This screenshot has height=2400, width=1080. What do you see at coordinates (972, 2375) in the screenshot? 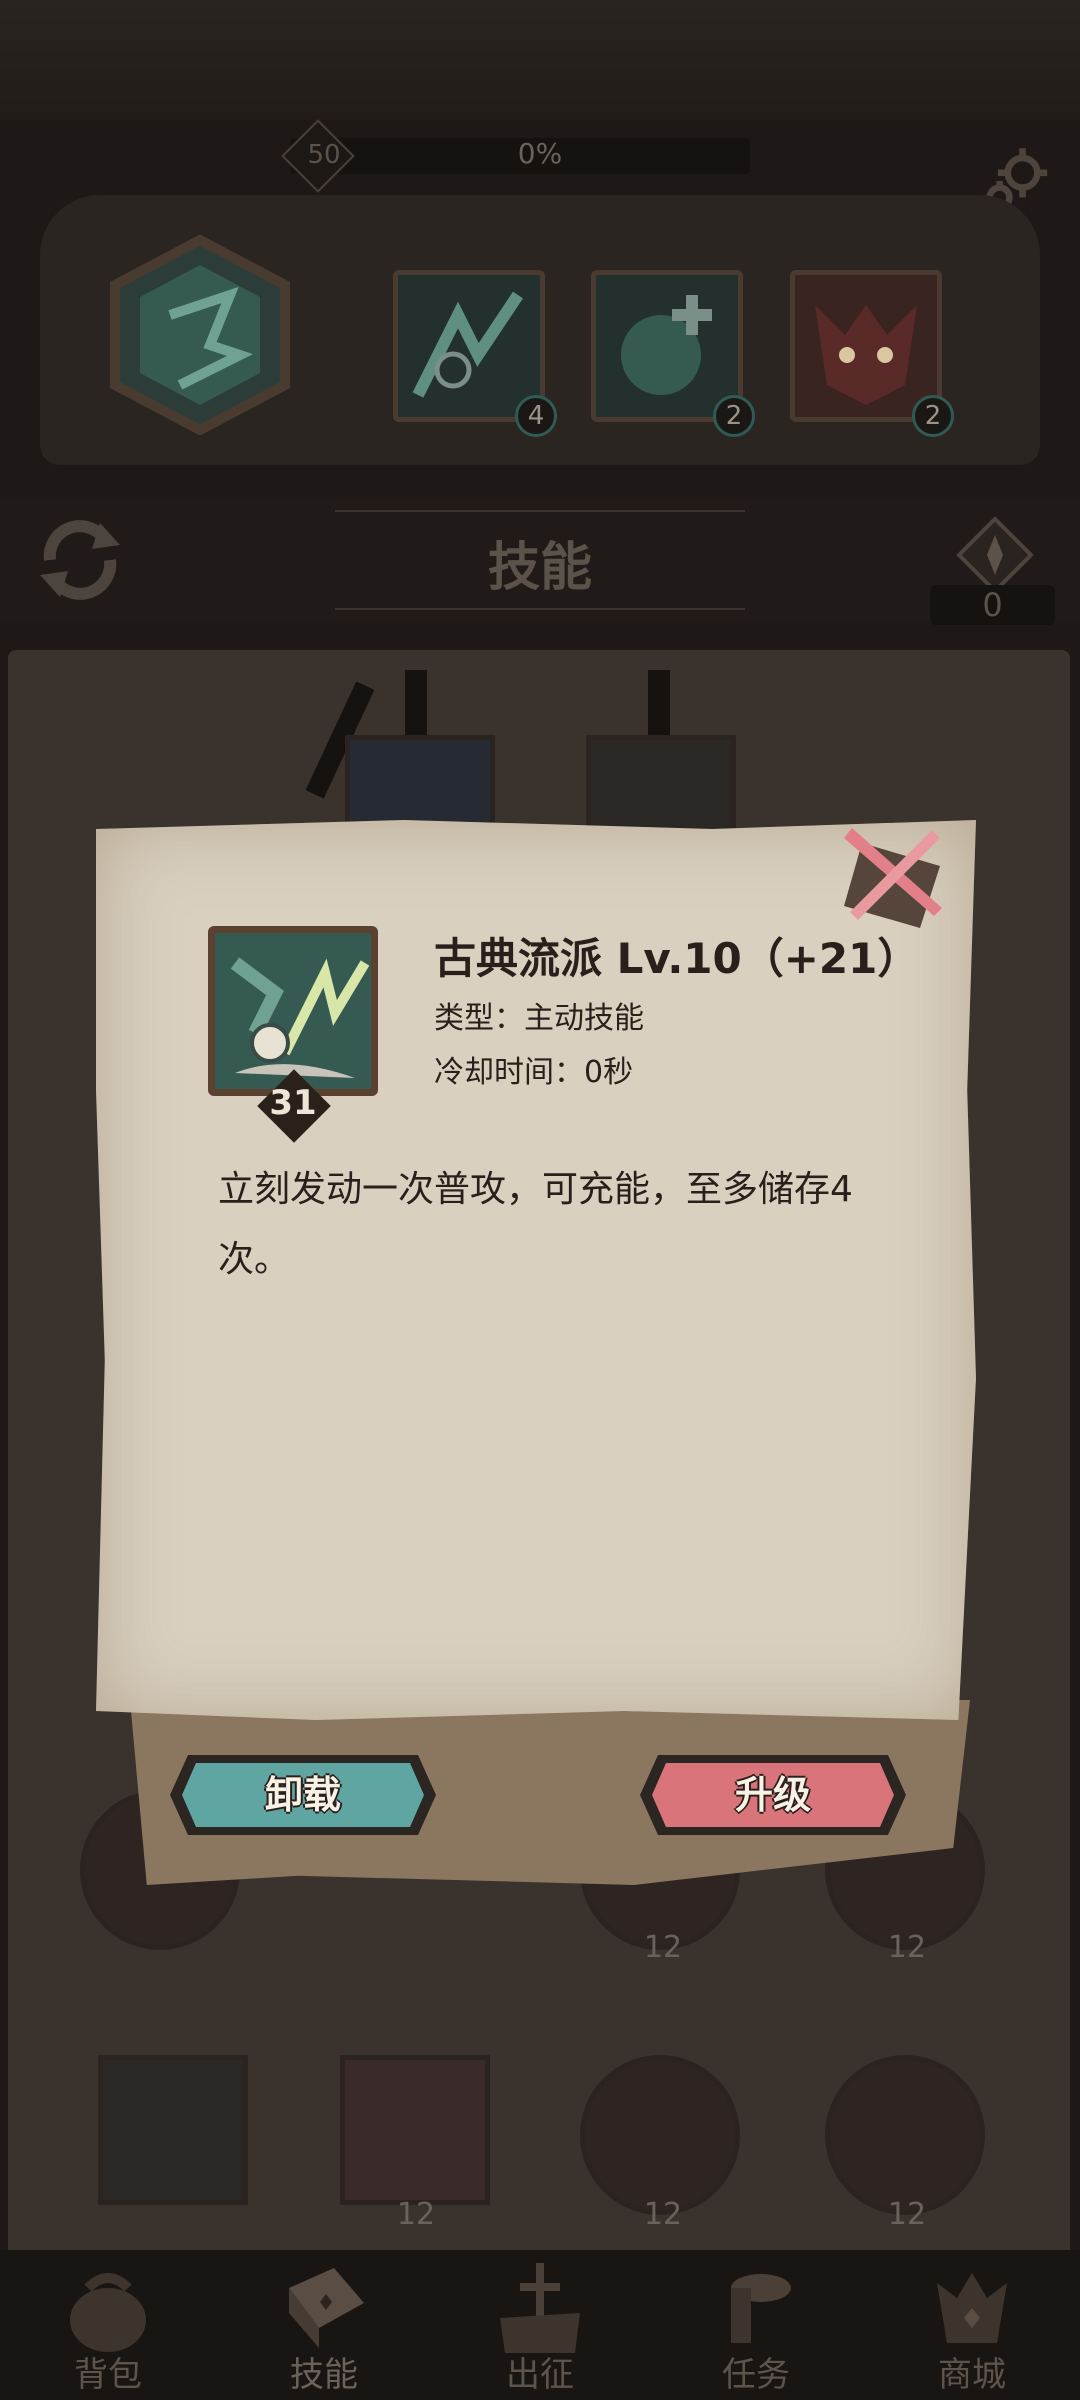
I see `nav-shop-label: 商城` at bounding box center [972, 2375].